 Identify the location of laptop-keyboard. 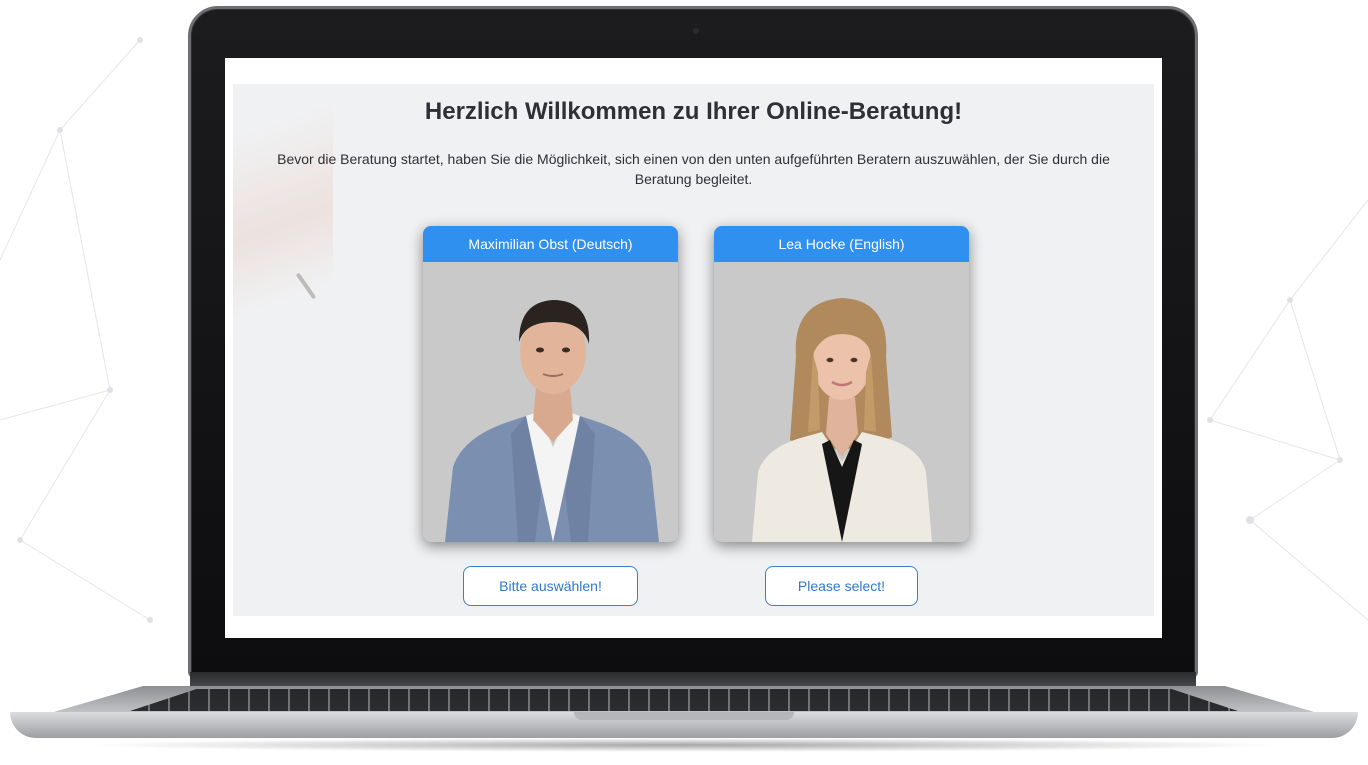
(684, 700).